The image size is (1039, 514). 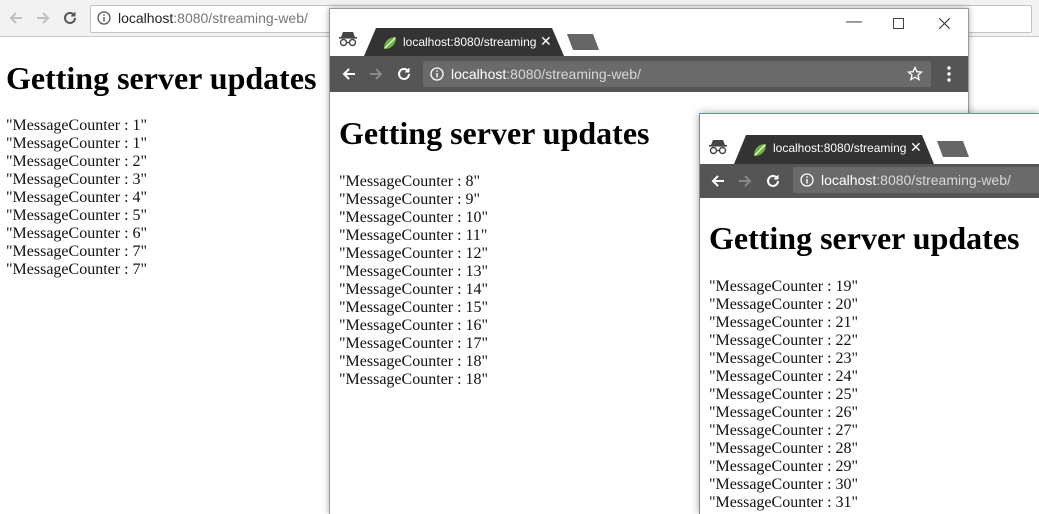 I want to click on message-line: "MessageCounter : 26", so click(x=784, y=412).